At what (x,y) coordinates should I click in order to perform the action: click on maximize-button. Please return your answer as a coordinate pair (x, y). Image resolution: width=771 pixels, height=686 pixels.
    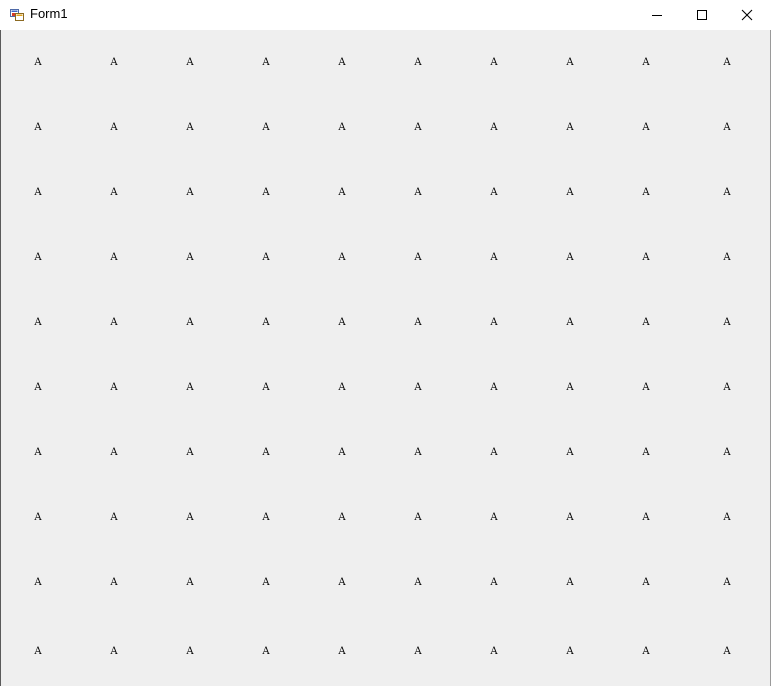
    Looking at the image, I should click on (702, 15).